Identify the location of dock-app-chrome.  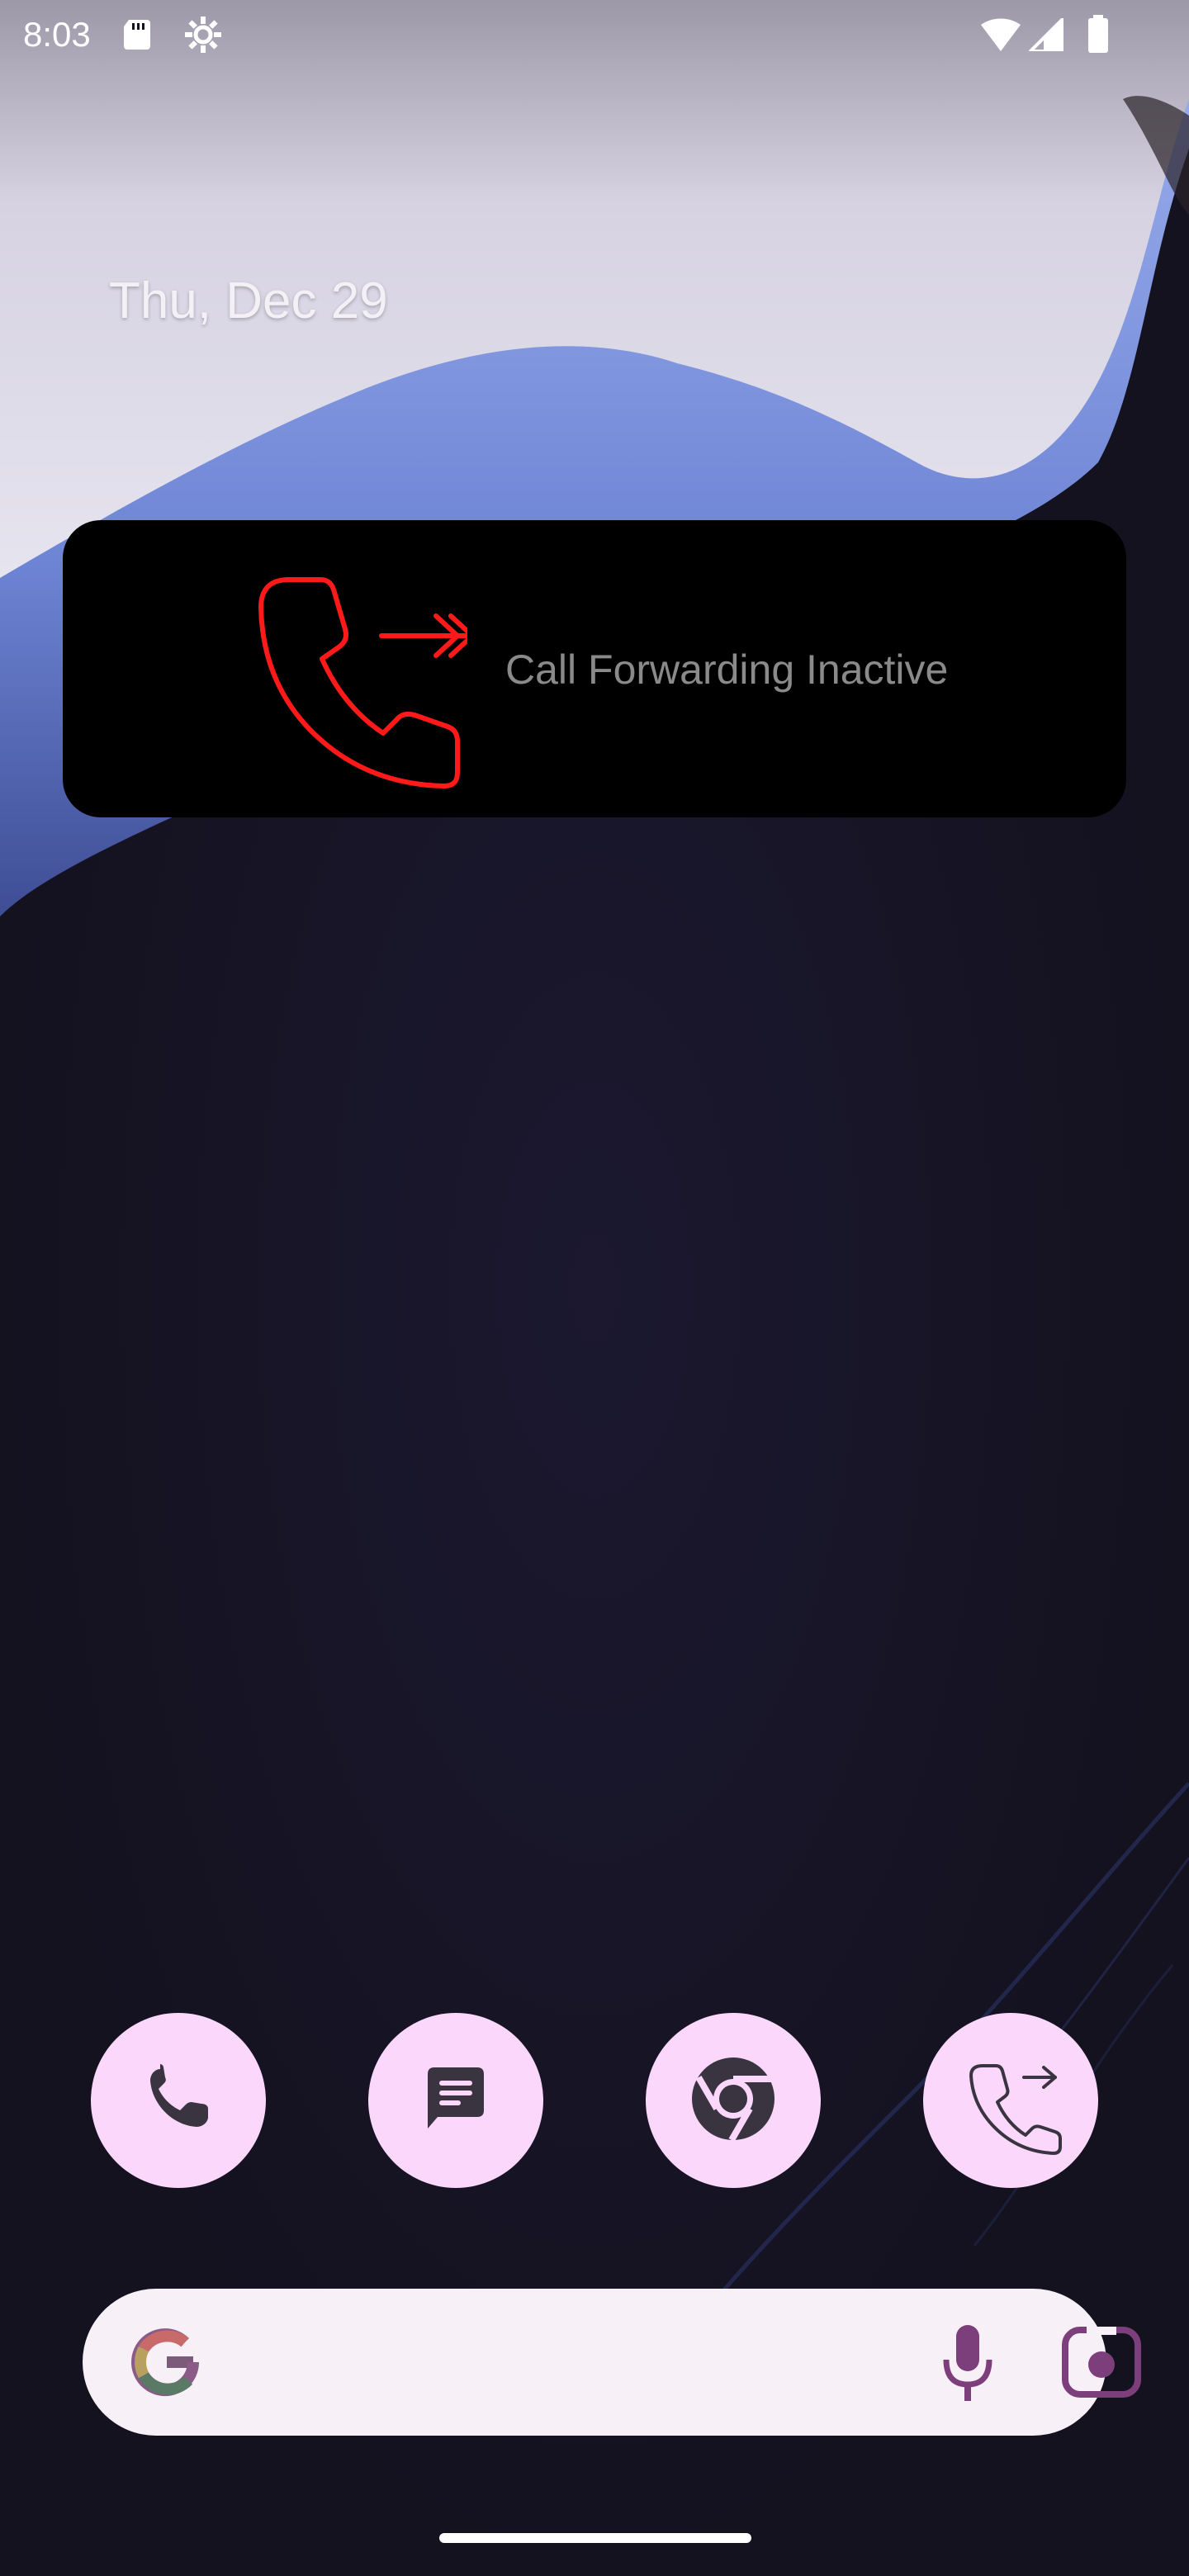
(733, 2100).